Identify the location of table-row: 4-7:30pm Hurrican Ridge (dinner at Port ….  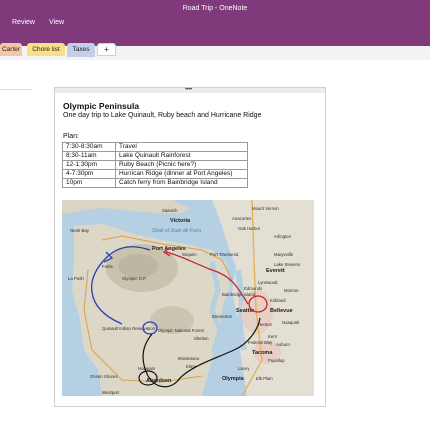
(155, 174).